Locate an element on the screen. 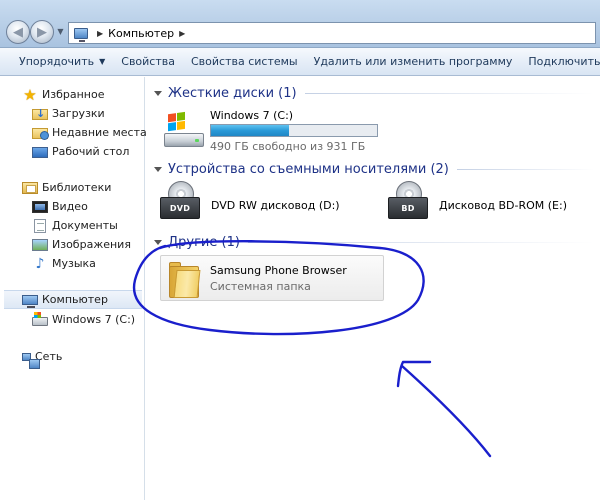 This screenshot has height=500, width=600. drive-box: DVD is located at coordinates (180, 208).